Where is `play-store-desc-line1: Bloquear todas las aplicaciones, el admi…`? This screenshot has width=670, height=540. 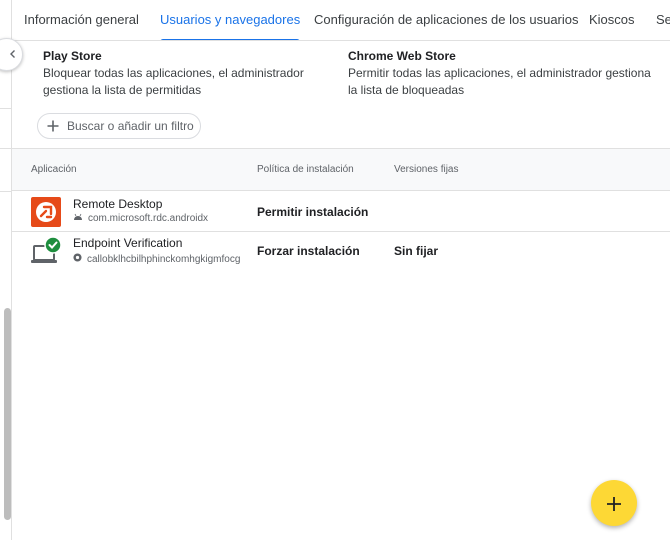
play-store-desc-line1: Bloquear todas las aplicaciones, el admi… is located at coordinates (173, 73).